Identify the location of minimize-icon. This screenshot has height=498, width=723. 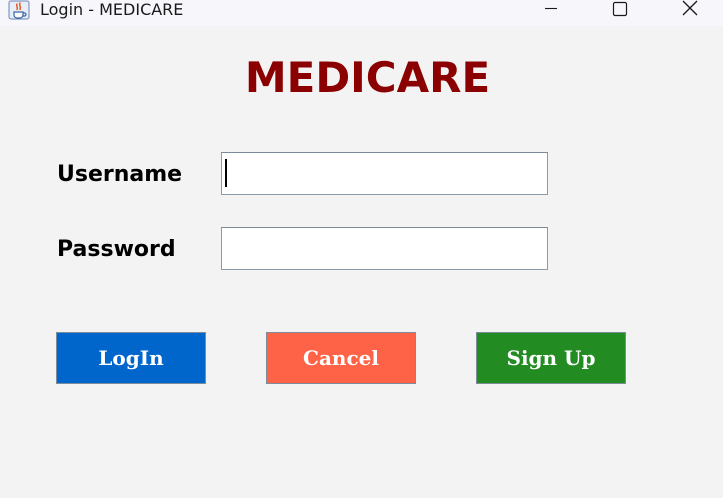
(551, 11).